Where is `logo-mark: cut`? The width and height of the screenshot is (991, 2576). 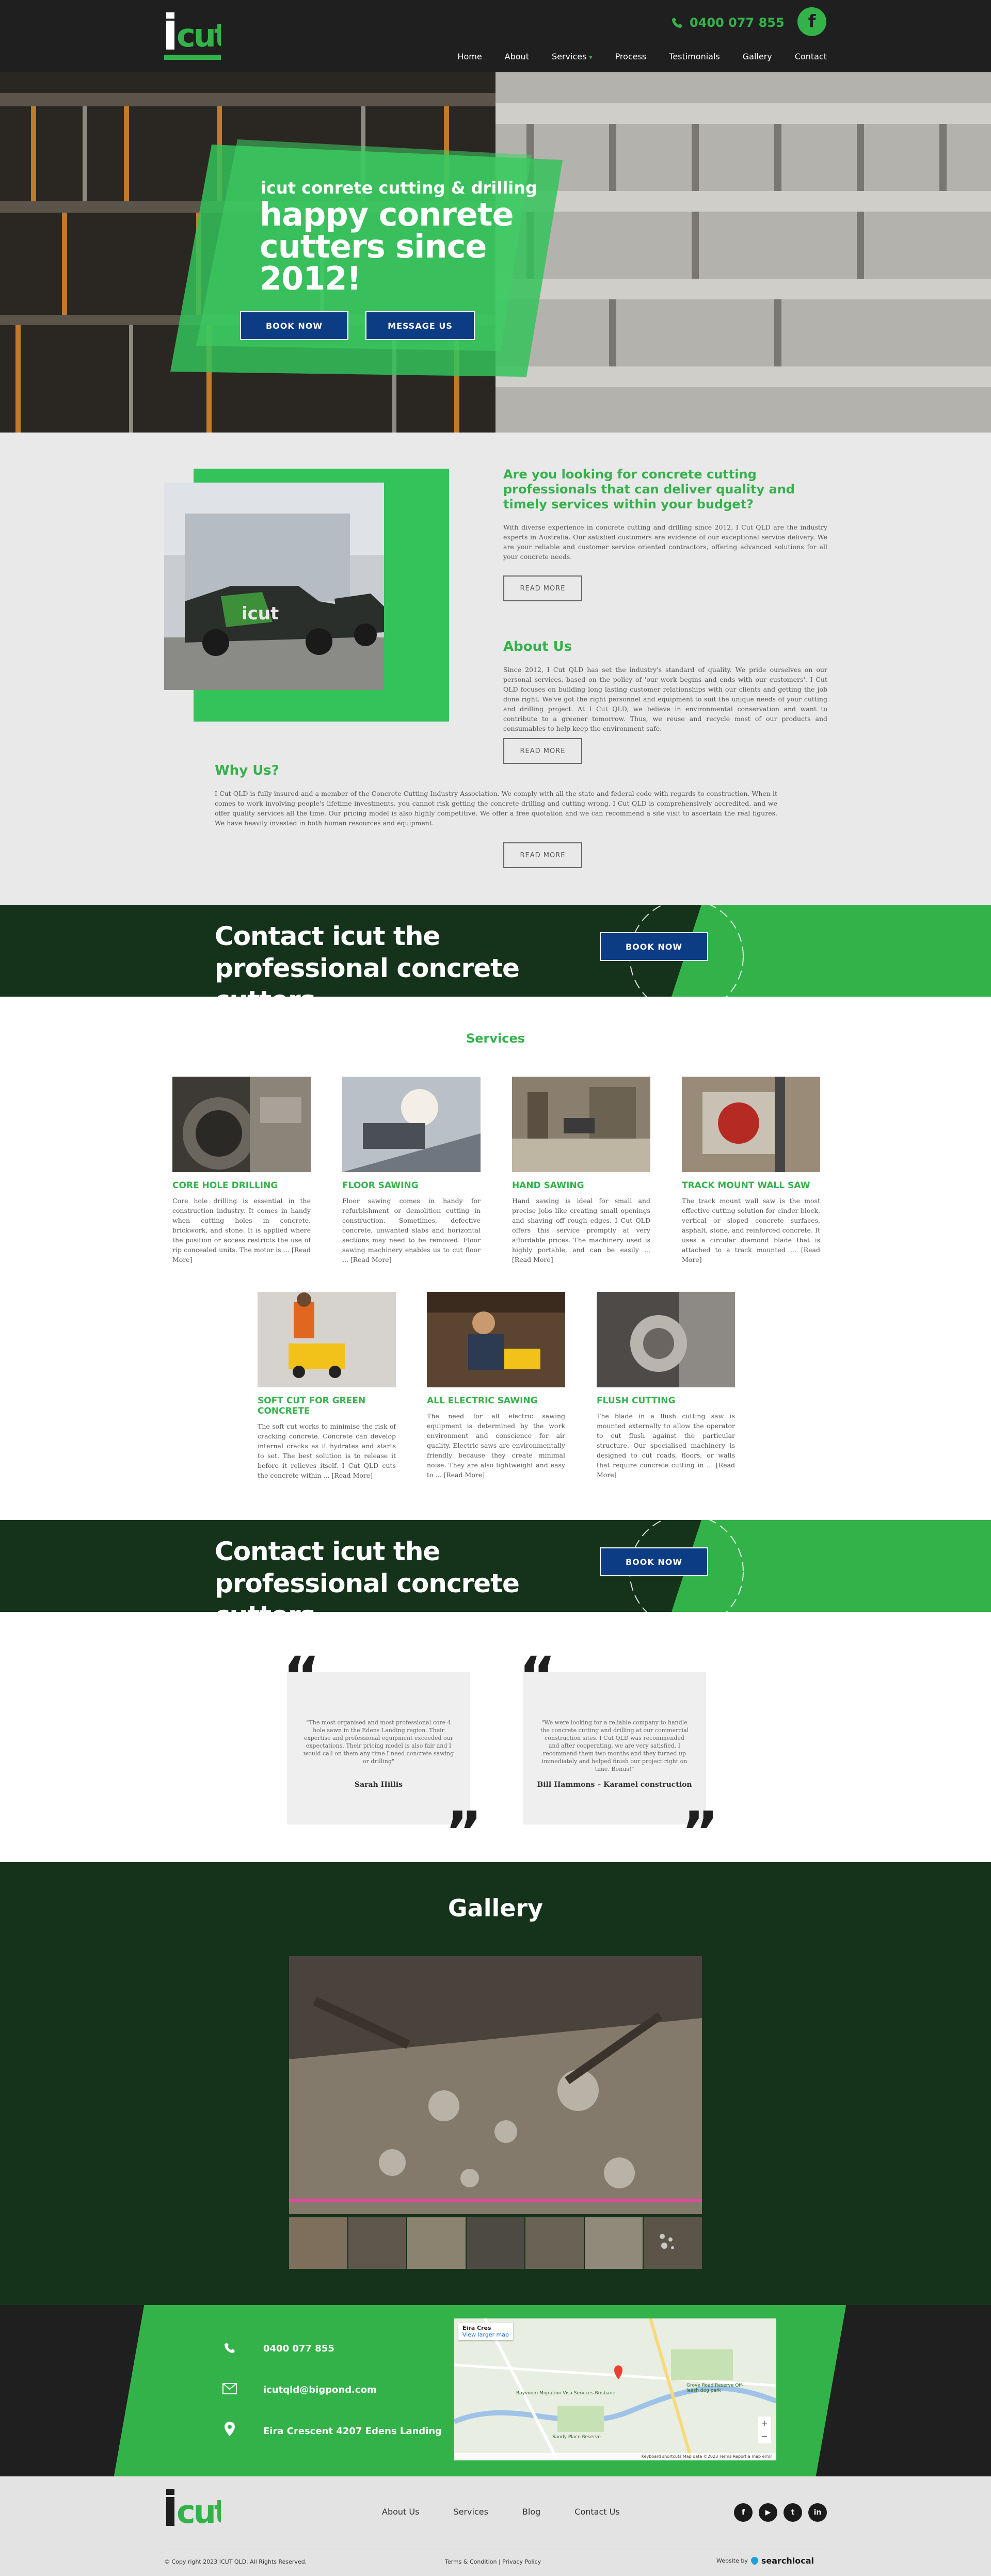
logo-mark: cut is located at coordinates (192, 31).